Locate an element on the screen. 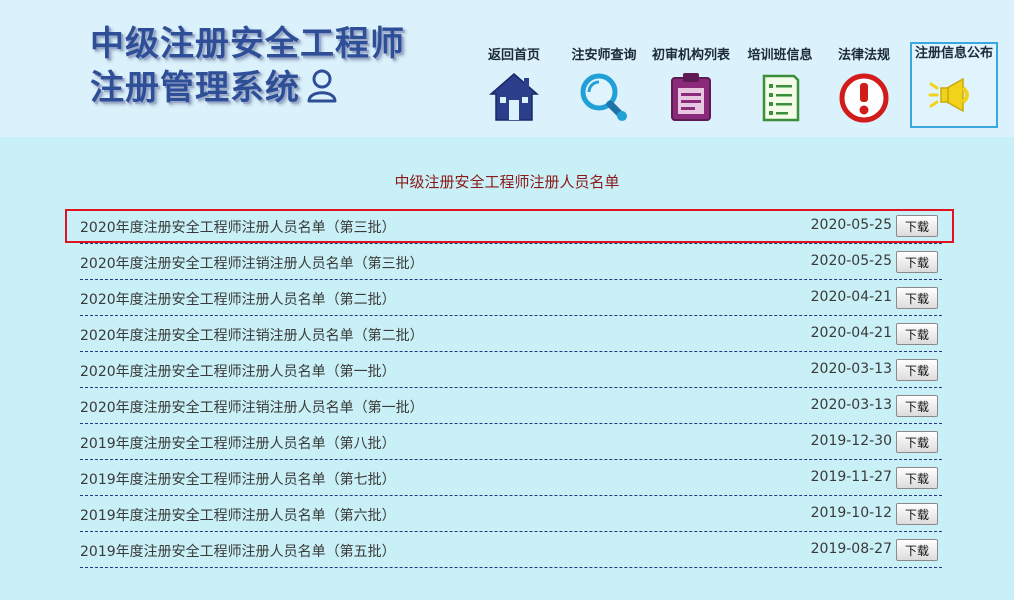  nav-registration-notices-label: 注册信息公布 is located at coordinates (953, 53).